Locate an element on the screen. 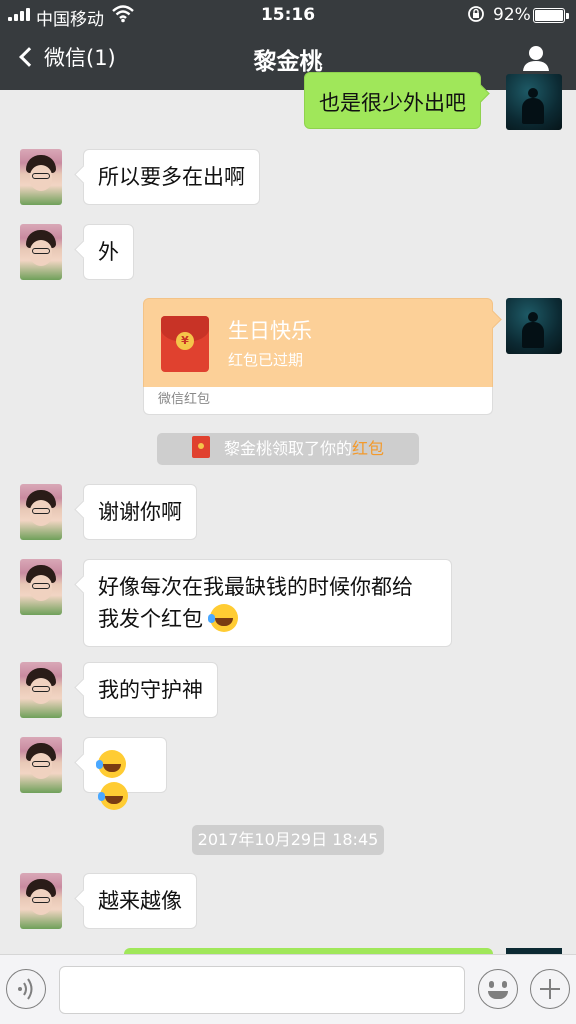  contact-message-bubble: 好像每次在我最缺钱的时候你都给 我发个红包 is located at coordinates (267, 603).